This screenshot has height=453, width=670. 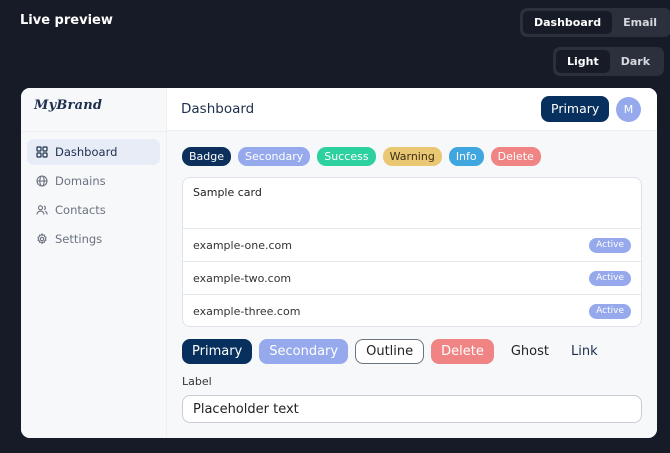 What do you see at coordinates (66, 20) in the screenshot?
I see `page-title: Live preview` at bounding box center [66, 20].